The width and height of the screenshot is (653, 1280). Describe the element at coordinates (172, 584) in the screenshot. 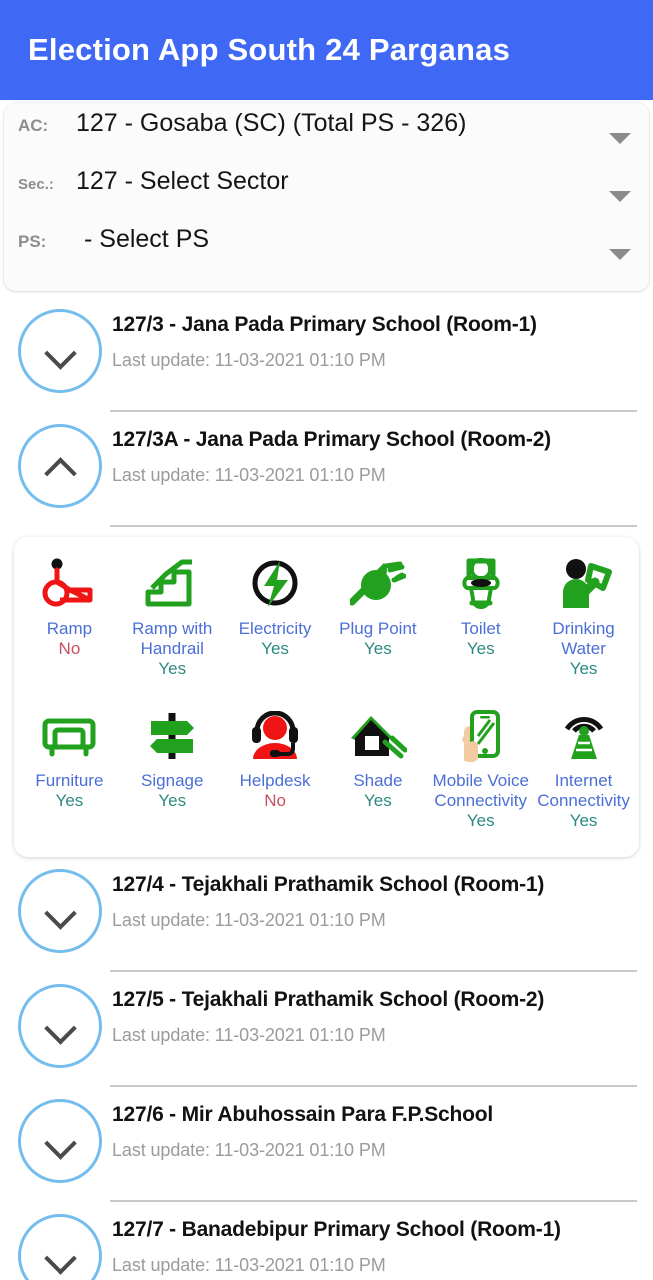

I see `stairs-handrail-icon` at that location.